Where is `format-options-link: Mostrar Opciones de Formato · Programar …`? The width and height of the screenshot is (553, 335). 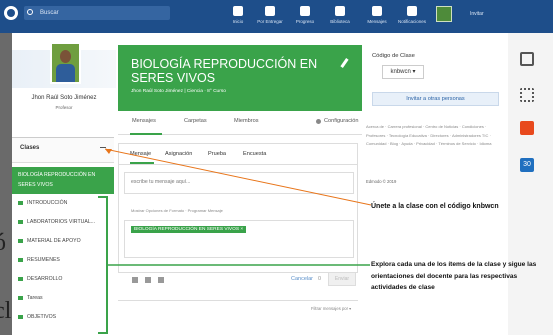
format-options-link: Mostrar Opciones de Formato · Programar … is located at coordinates (177, 210).